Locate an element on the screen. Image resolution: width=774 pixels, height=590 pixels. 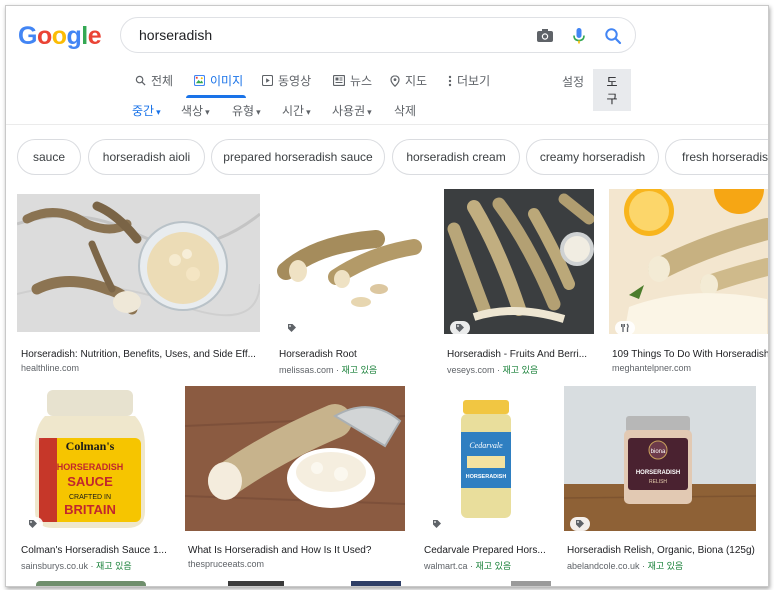
tab-maps: 지도 is located at coordinates (408, 80).